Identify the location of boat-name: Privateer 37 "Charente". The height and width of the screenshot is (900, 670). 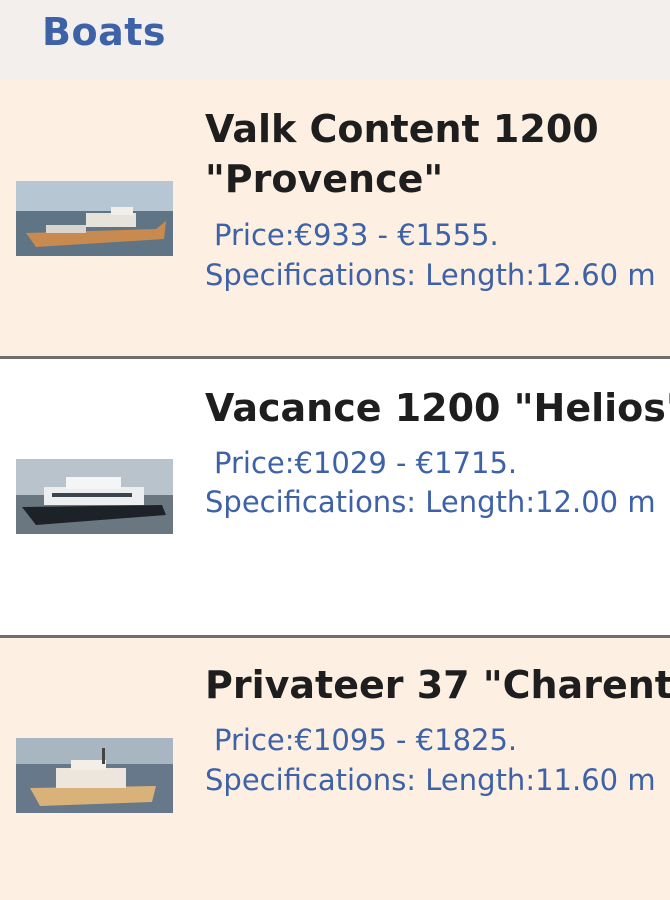
(437, 685).